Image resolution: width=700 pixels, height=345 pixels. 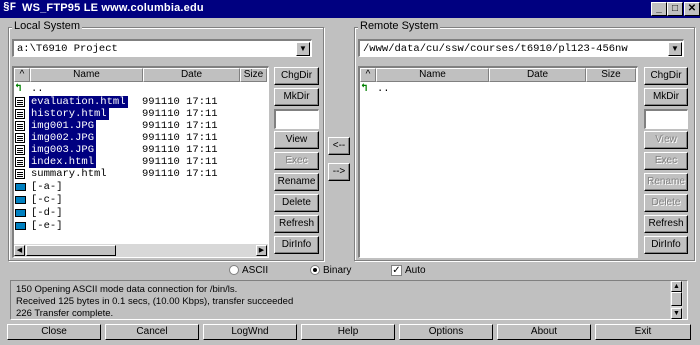 I want to click on remote-refresh-button: Refresh, so click(x=666, y=224).